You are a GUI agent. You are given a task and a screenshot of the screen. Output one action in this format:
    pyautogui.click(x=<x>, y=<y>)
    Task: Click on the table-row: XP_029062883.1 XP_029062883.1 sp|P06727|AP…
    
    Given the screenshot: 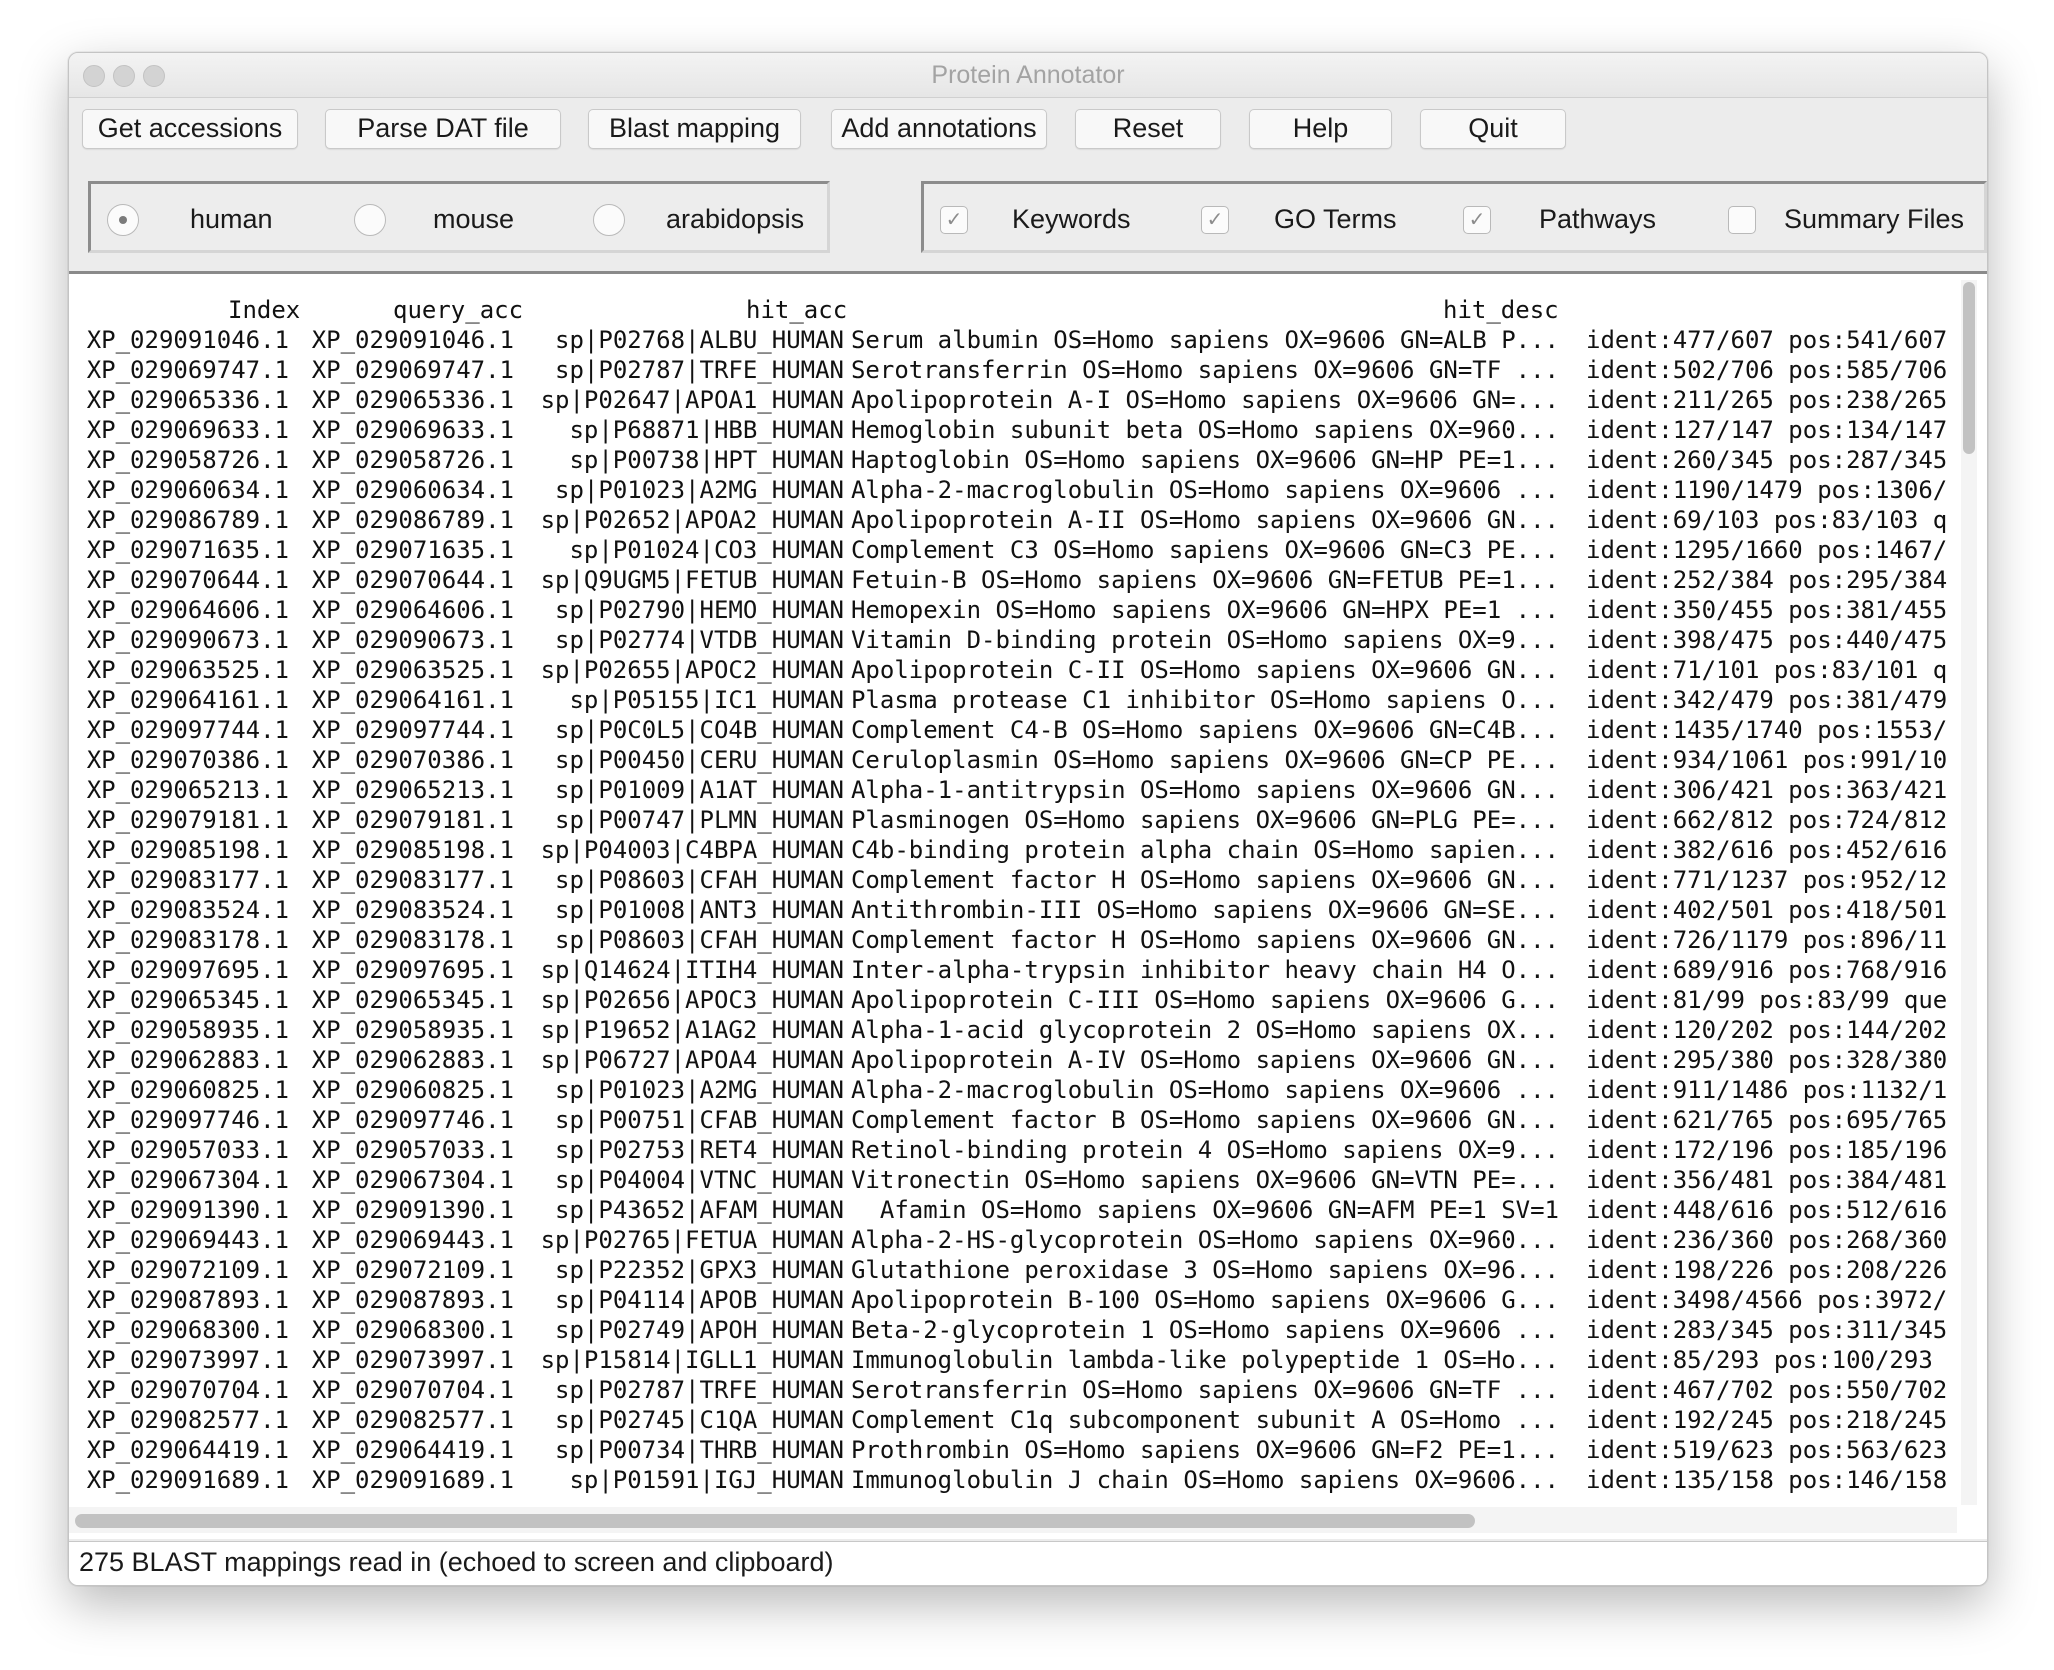 What is the action you would take?
    pyautogui.click(x=1013, y=1061)
    